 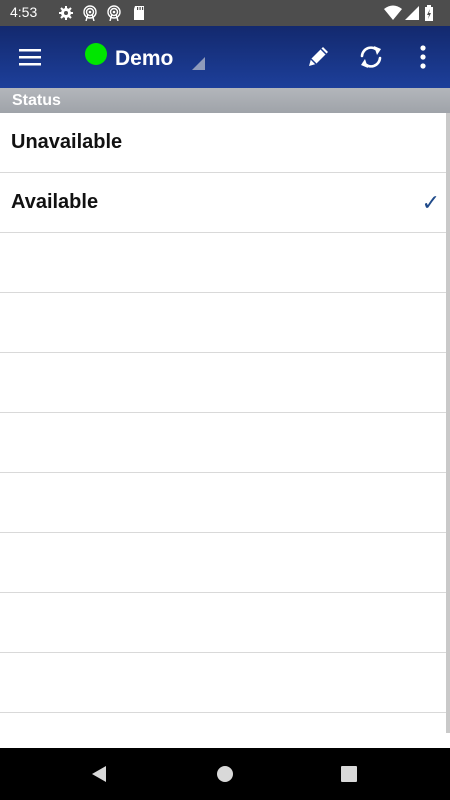 I want to click on dropdown-triangle-icon, so click(x=198, y=63).